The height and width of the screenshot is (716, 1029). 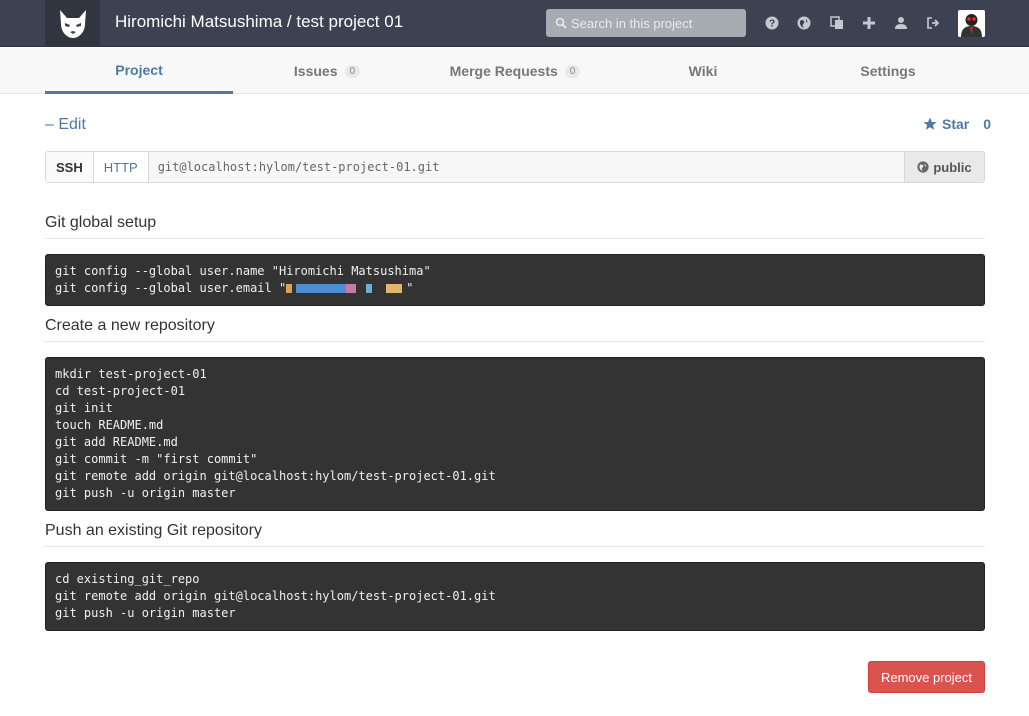 What do you see at coordinates (259, 22) in the screenshot?
I see `project-title: Hiromichi Matsushima / test project 01` at bounding box center [259, 22].